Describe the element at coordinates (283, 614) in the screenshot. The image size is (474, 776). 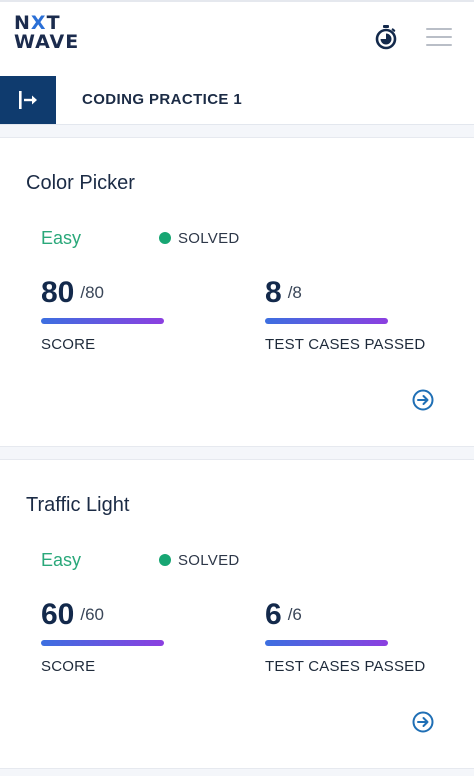
I see `test-cases-value: 6/6` at that location.